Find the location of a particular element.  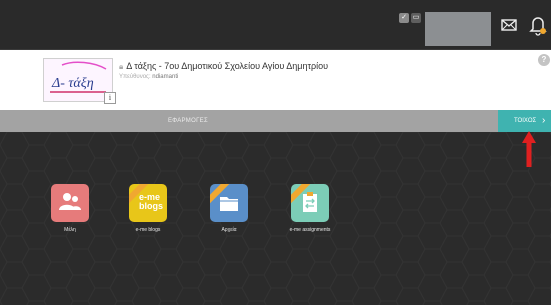

owner-name: ndiamanti is located at coordinates (165, 77).